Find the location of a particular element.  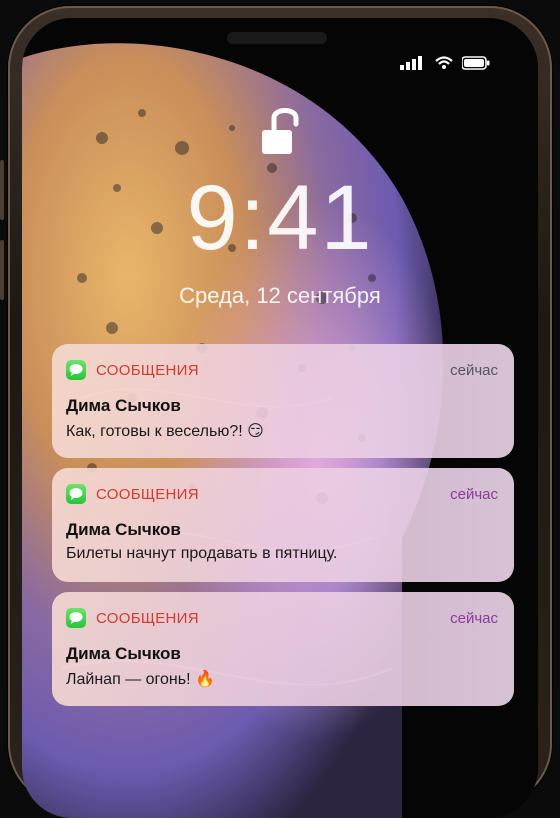

battery-icon is located at coordinates (475, 65).